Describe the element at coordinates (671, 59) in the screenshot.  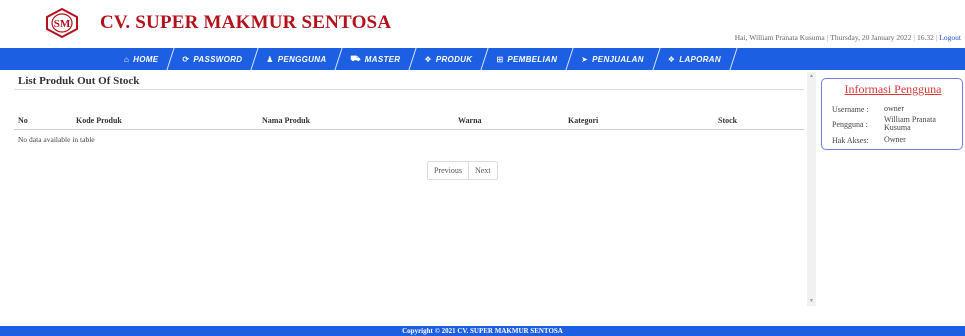
I see `report-icon: ❖` at that location.